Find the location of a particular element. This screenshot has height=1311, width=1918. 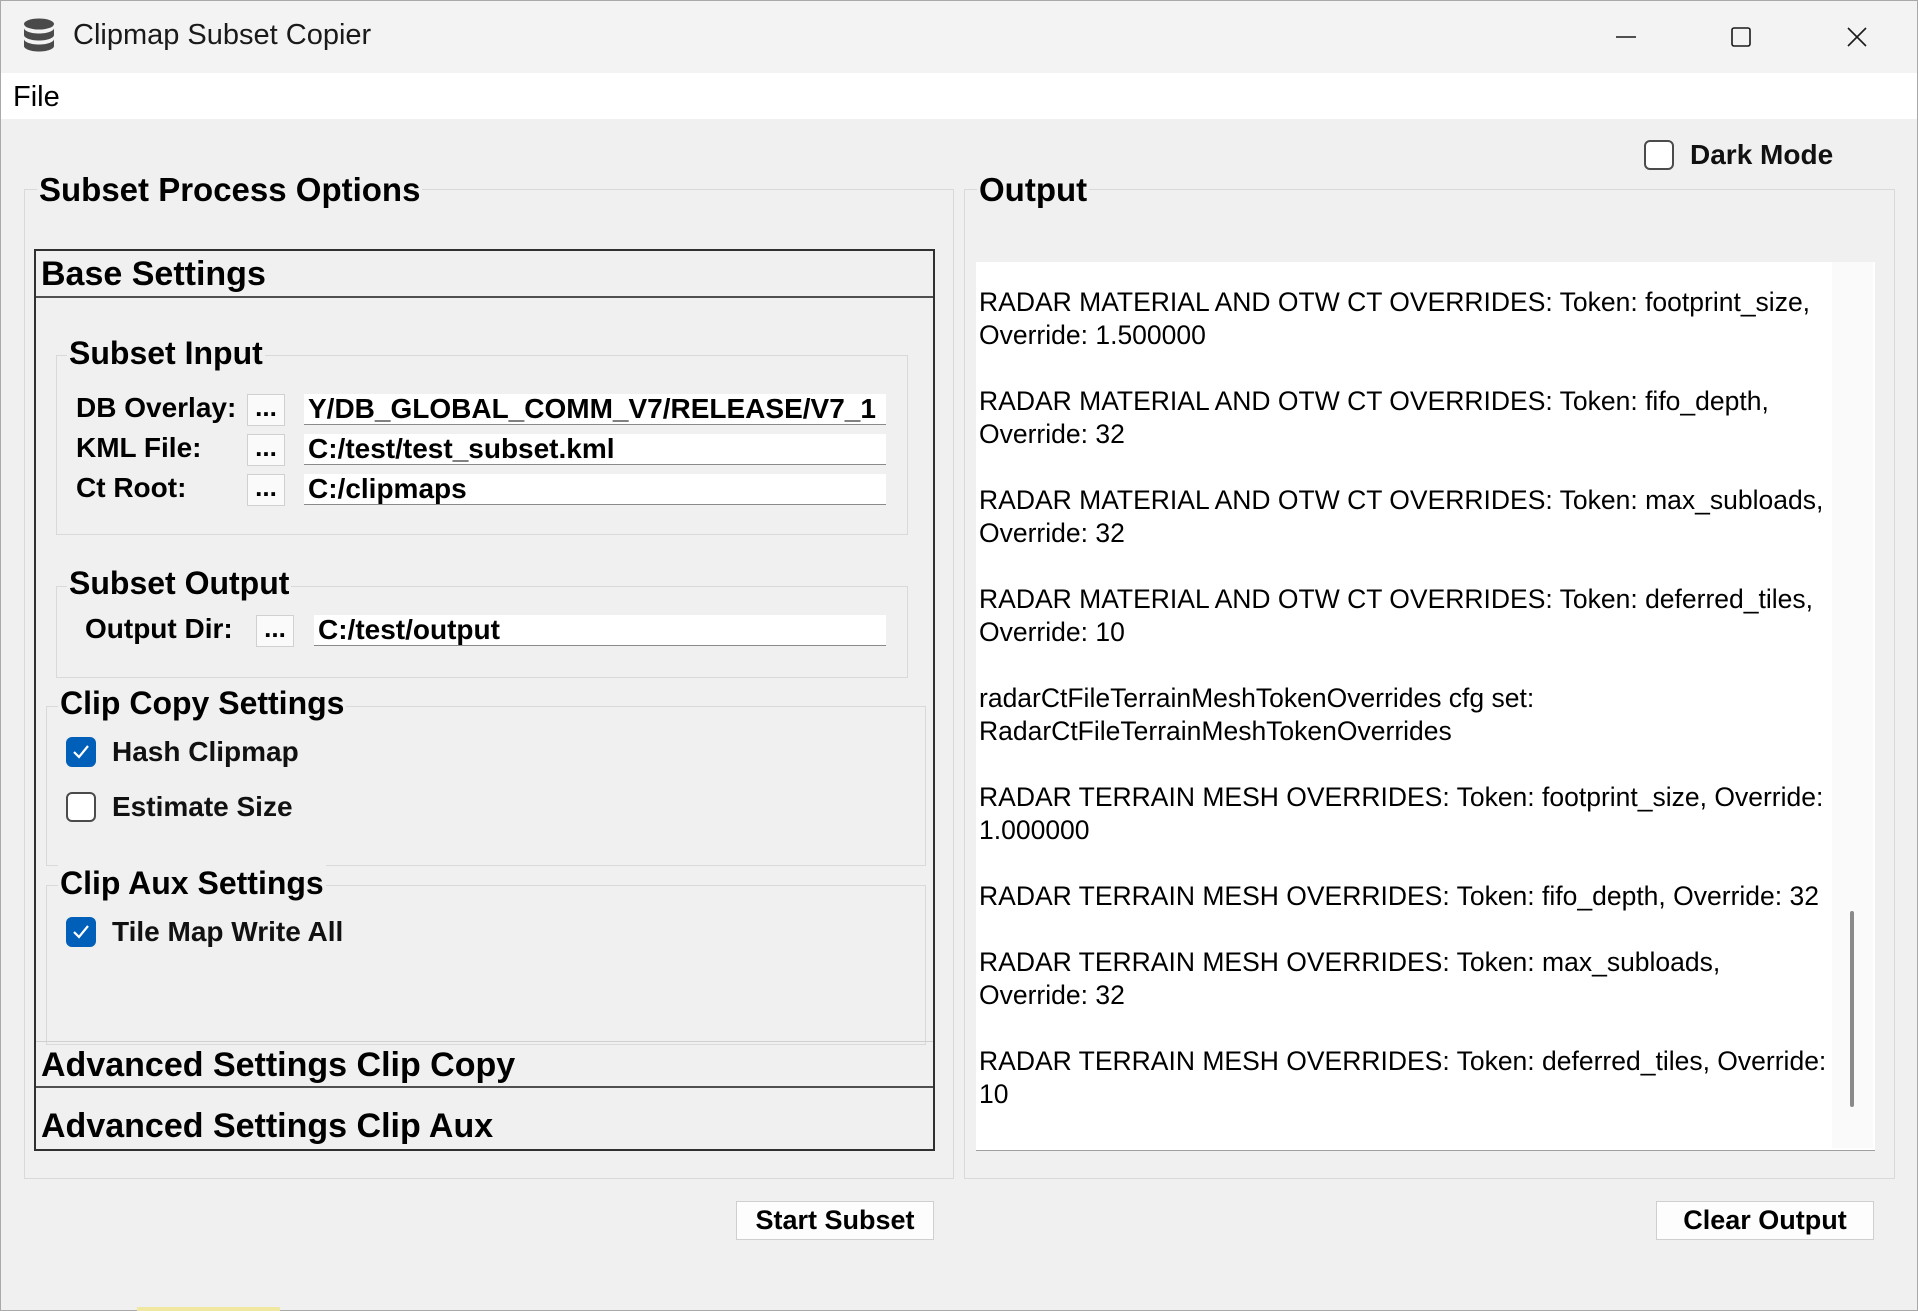

tile-map-write-all-checkbox is located at coordinates (81, 932).